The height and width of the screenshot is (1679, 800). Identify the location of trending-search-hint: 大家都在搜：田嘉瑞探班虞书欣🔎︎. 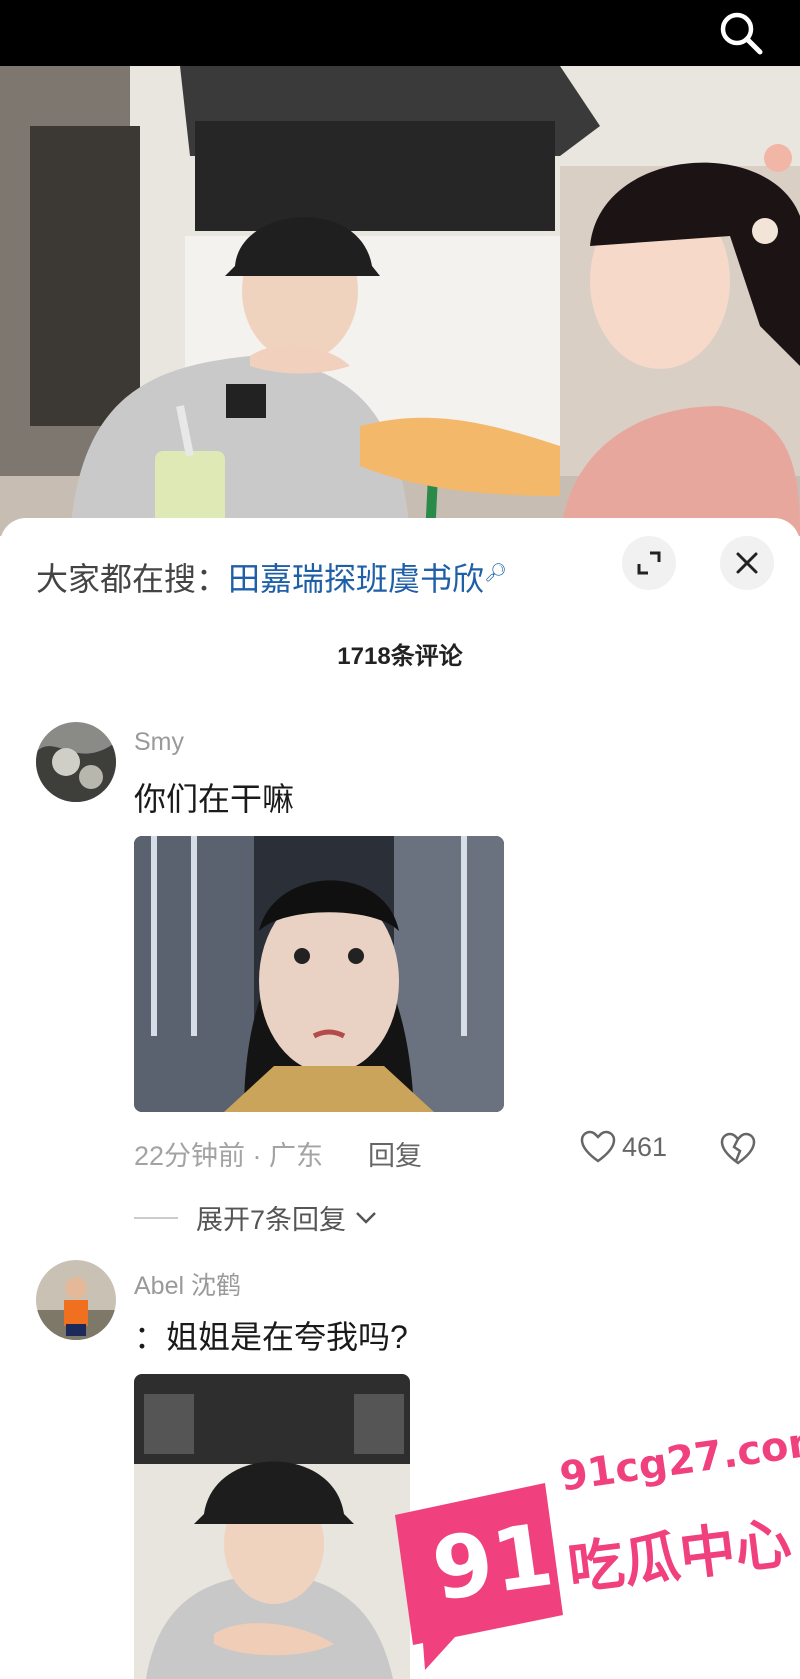
(271, 577).